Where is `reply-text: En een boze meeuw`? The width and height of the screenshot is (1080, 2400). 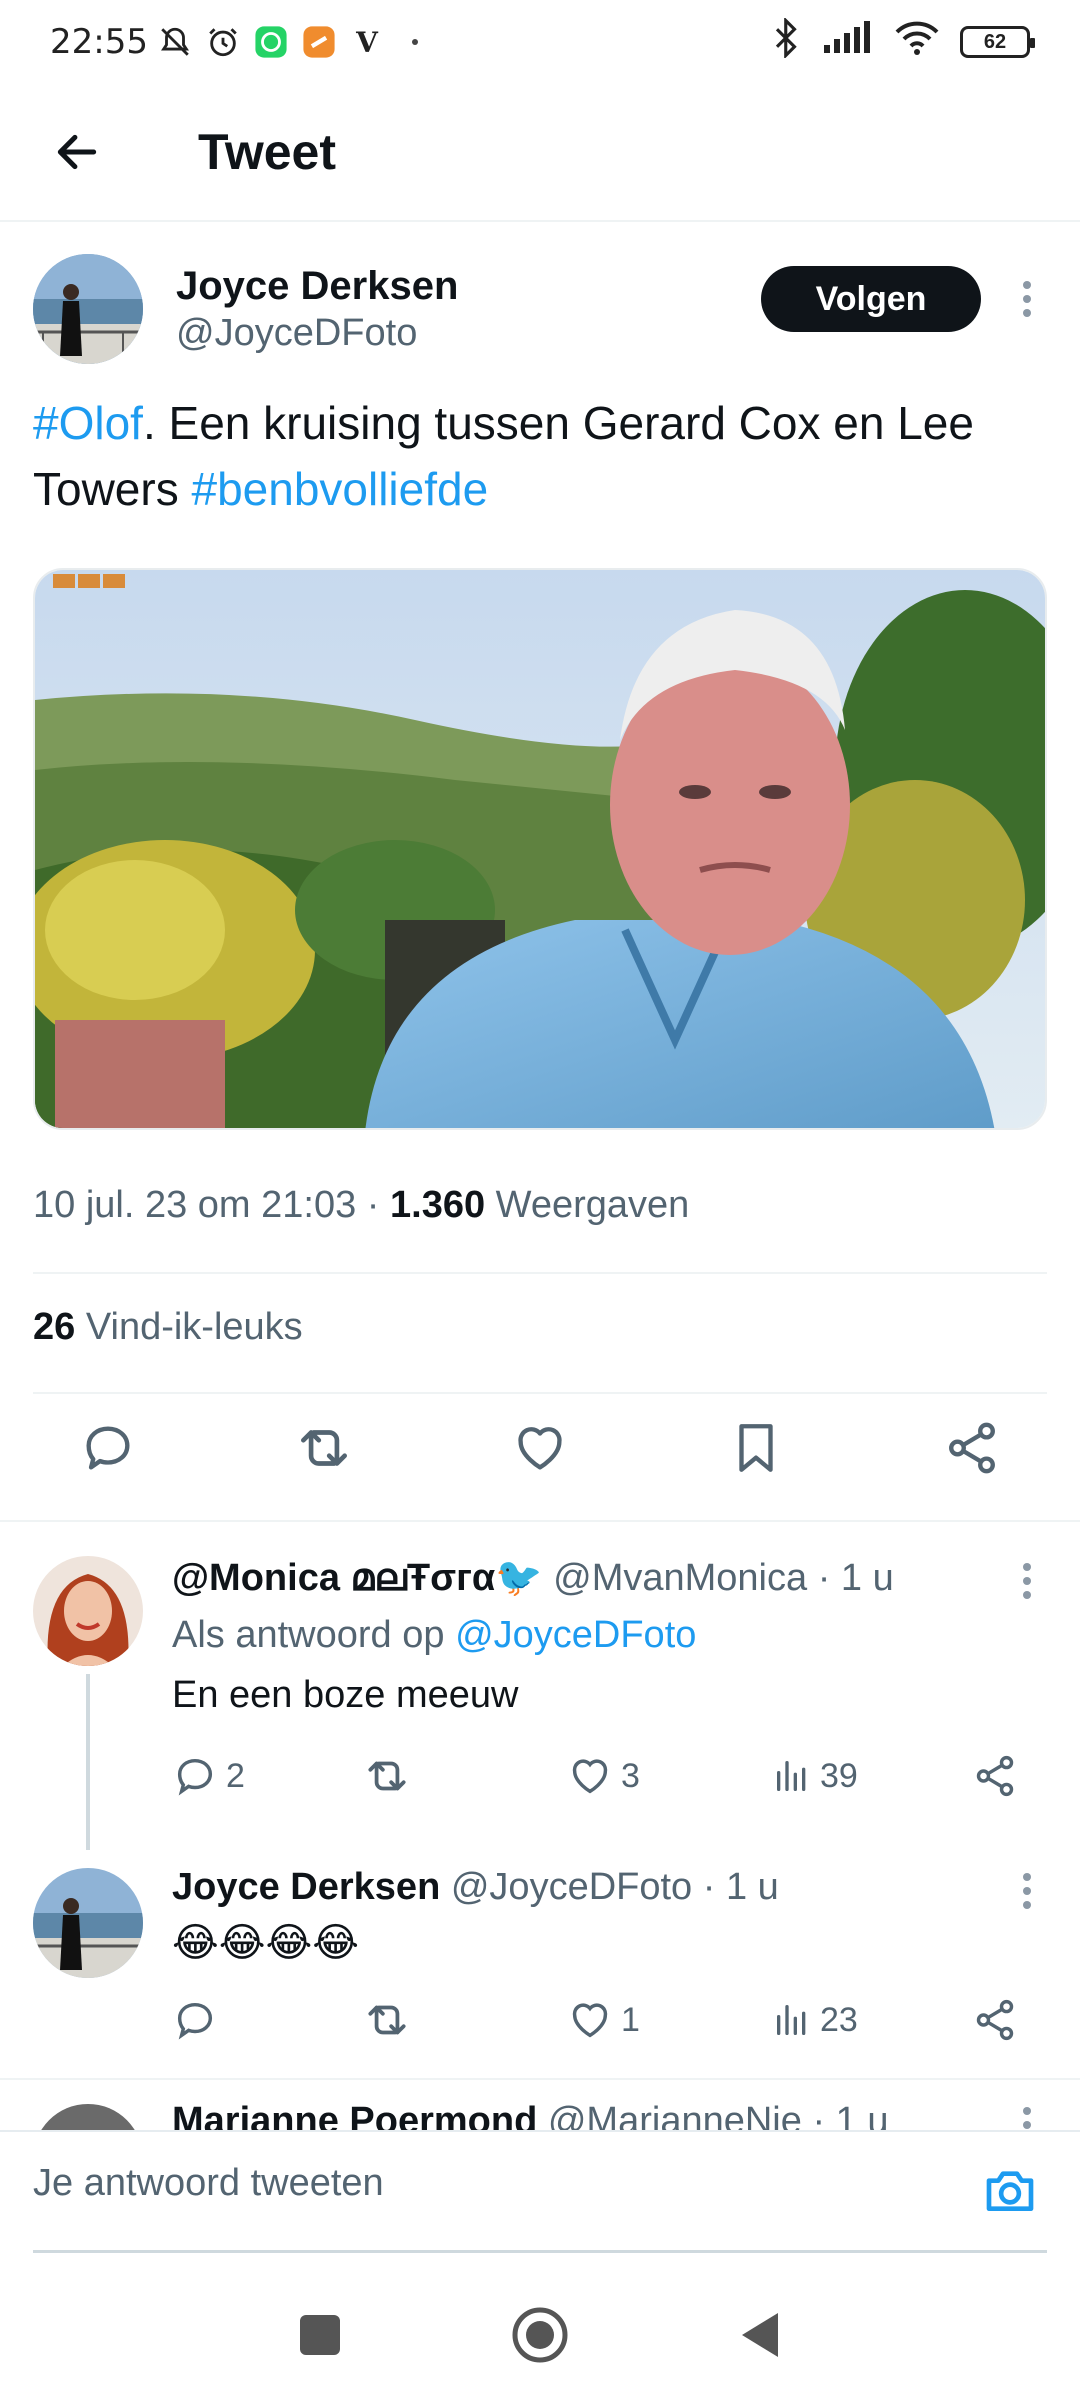
reply-text: En een boze meeuw is located at coordinates (345, 1695).